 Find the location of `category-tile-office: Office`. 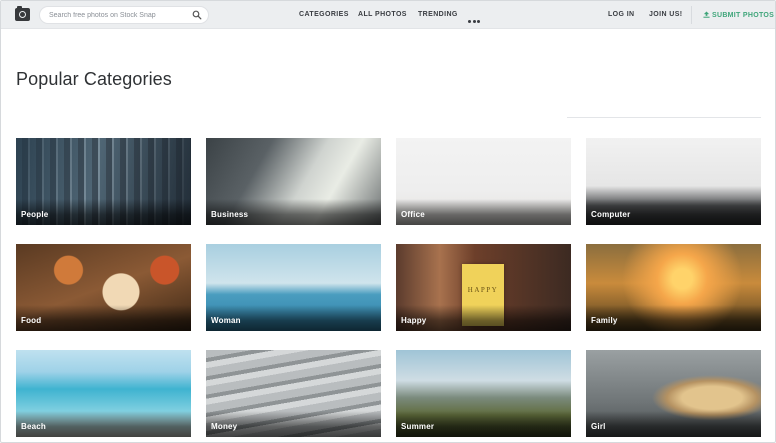

category-tile-office: Office is located at coordinates (483, 181).